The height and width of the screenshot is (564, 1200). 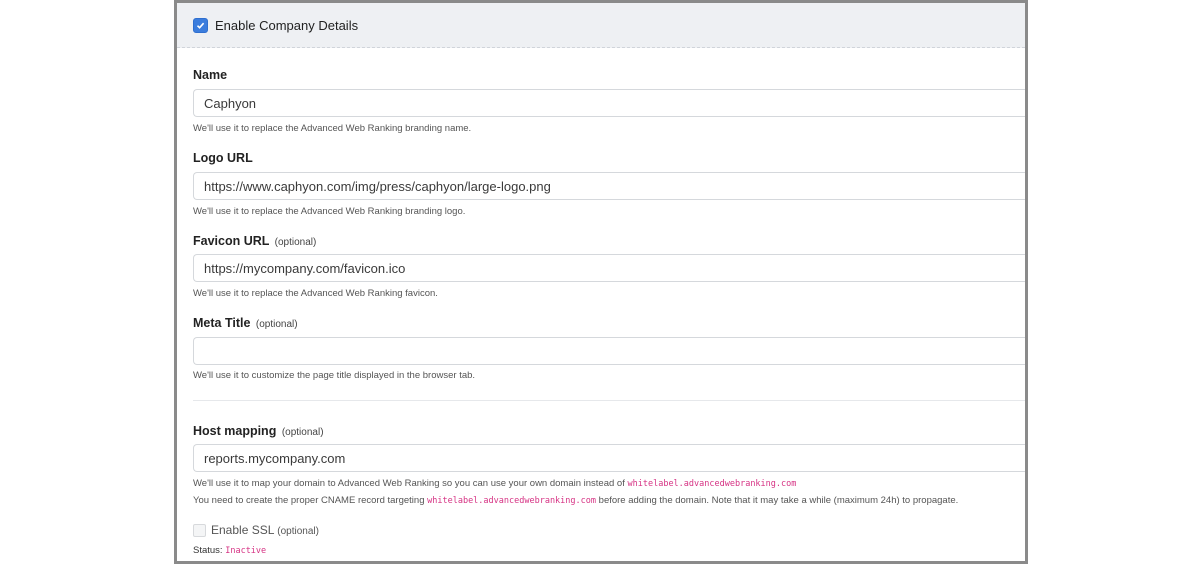 What do you see at coordinates (246, 551) in the screenshot?
I see `ssl-status-value: Inactive` at bounding box center [246, 551].